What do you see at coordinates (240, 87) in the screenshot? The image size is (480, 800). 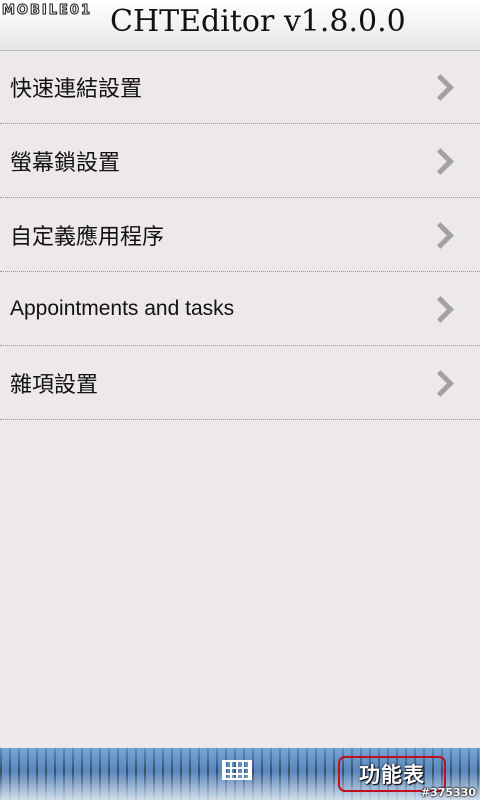 I see `menu-item-quick-links: 快速連結設置` at bounding box center [240, 87].